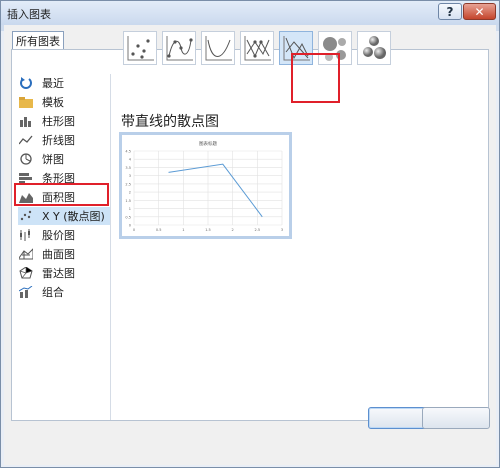 Image resolution: width=500 pixels, height=468 pixels. What do you see at coordinates (26, 102) in the screenshot?
I see `folder-icon` at bounding box center [26, 102].